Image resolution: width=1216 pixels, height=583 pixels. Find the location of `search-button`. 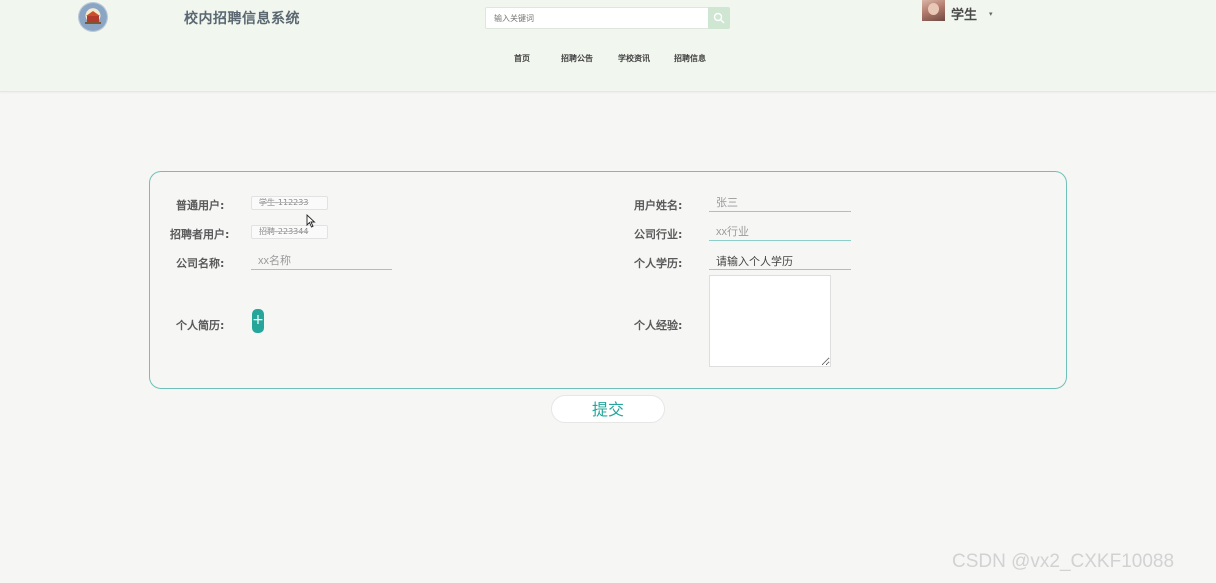

search-button is located at coordinates (719, 18).